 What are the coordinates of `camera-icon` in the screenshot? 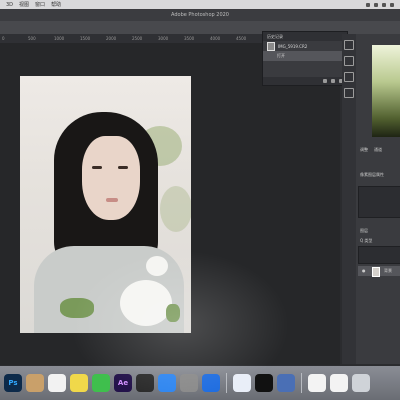 It's located at (333, 81).